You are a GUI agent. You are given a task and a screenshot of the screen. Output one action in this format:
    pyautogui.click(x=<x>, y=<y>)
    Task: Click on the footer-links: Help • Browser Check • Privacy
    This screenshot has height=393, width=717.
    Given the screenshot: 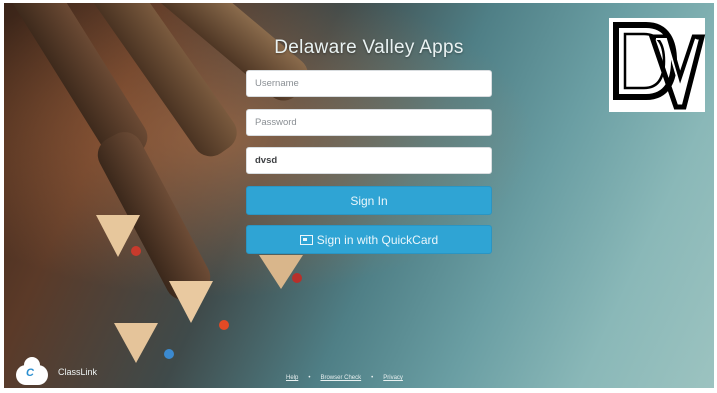 What is the action you would take?
    pyautogui.click(x=344, y=378)
    